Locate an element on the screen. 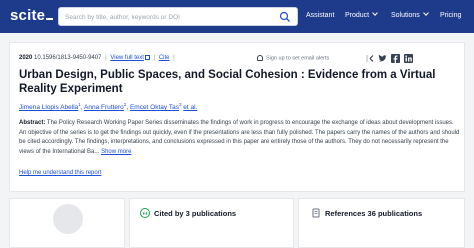 This screenshot has width=474, height=248. cited-by-label: Cited by 3 publications is located at coordinates (195, 213).